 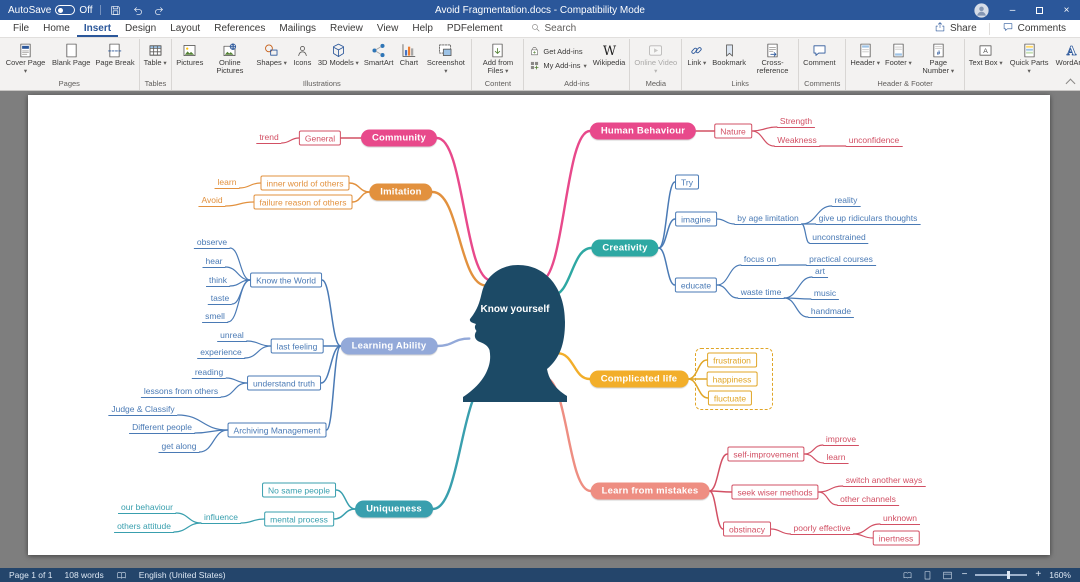 What do you see at coordinates (907, 575) in the screenshot?
I see `read-mode-button` at bounding box center [907, 575].